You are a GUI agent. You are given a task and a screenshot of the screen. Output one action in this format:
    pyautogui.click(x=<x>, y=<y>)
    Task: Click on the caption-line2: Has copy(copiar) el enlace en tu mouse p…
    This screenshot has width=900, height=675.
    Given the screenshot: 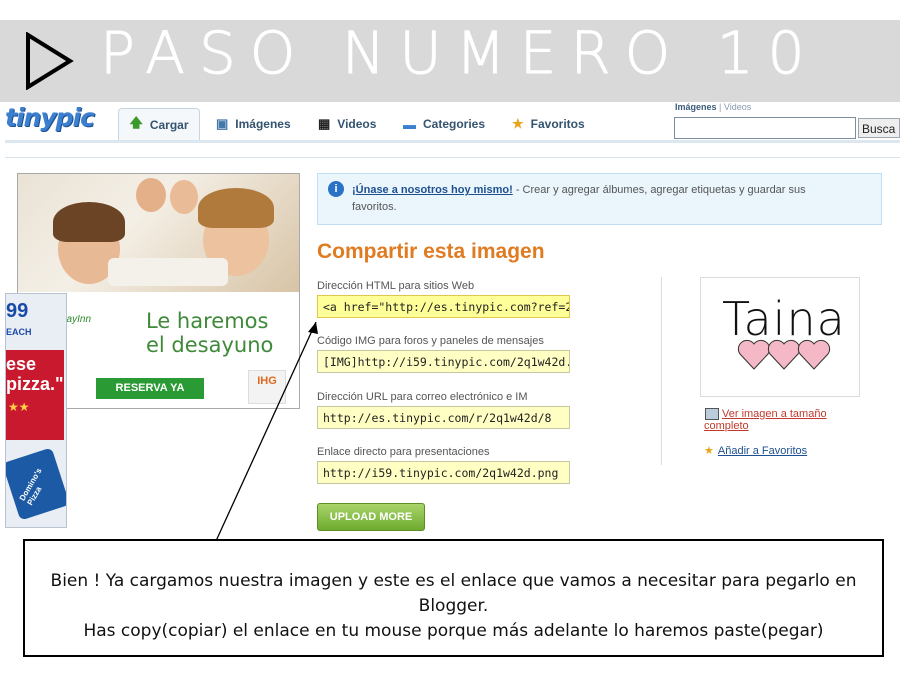 What is the action you would take?
    pyautogui.click(x=453, y=631)
    